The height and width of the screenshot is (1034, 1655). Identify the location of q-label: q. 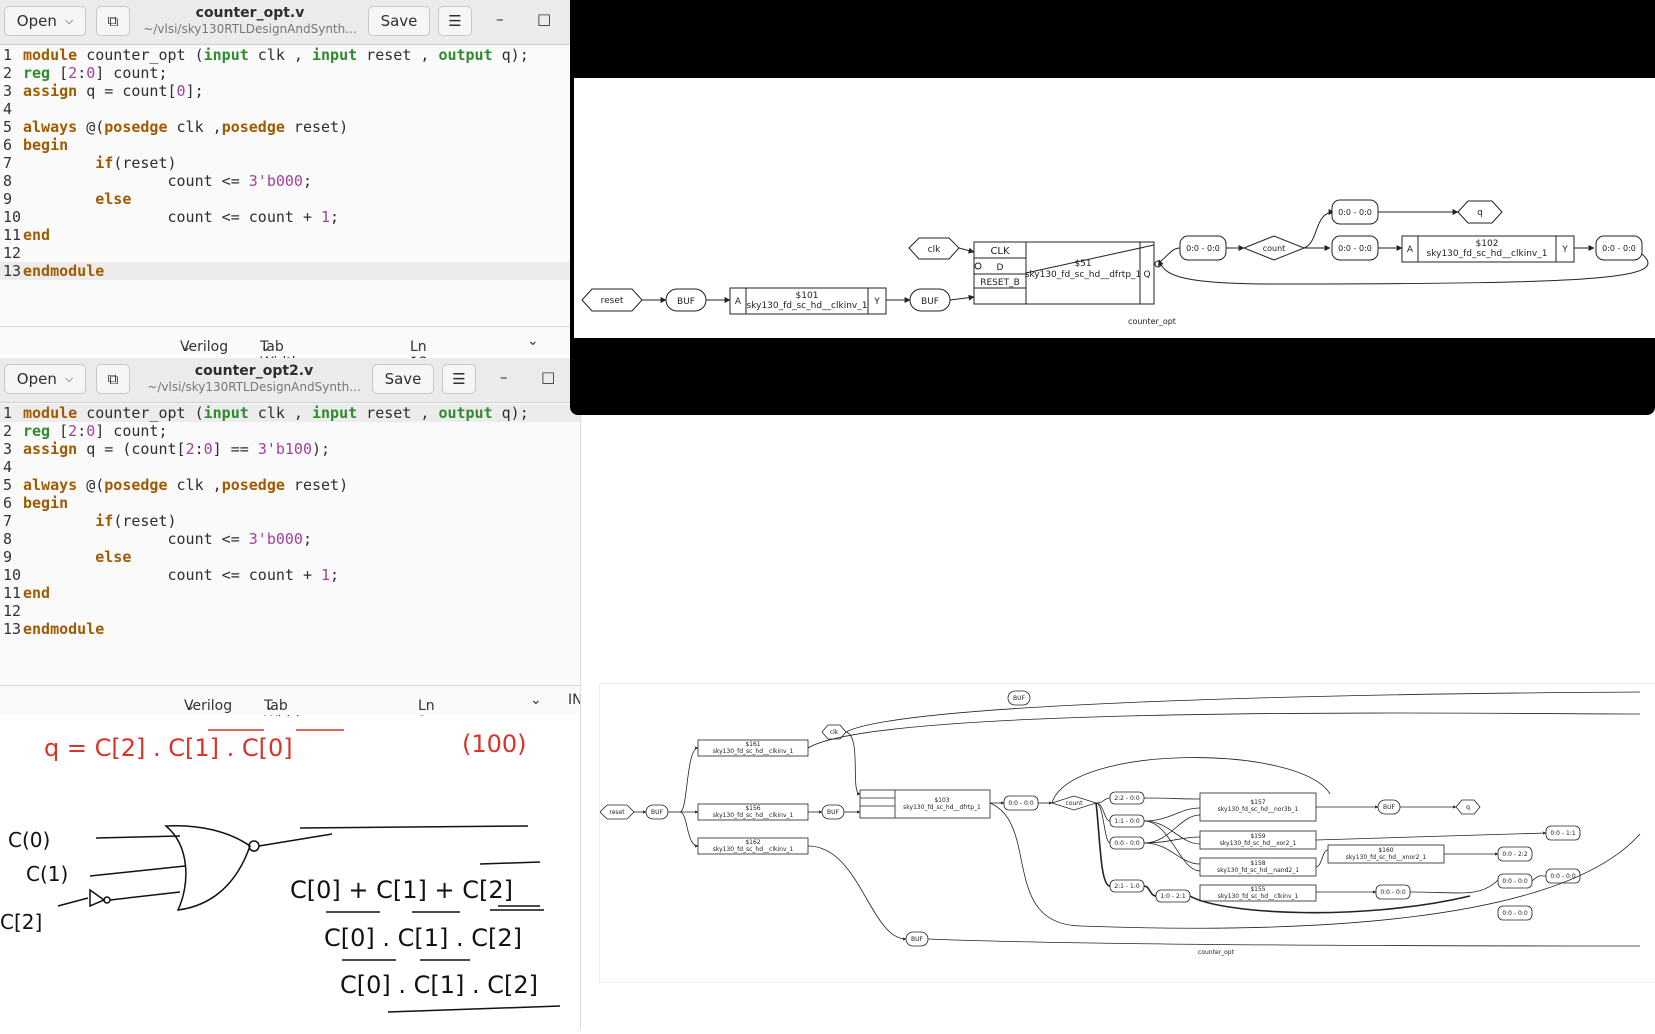
(1468, 807).